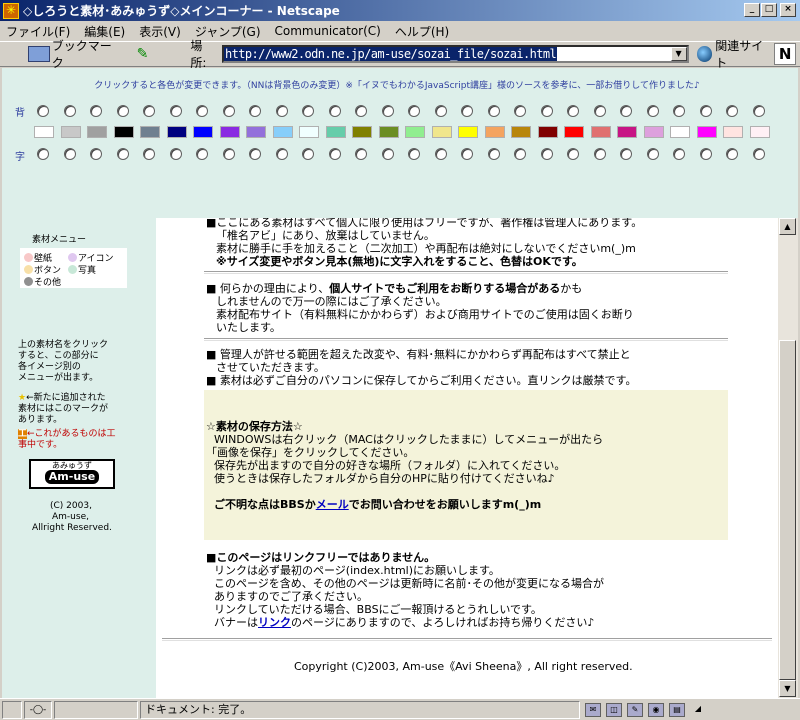 This screenshot has width=800, height=720. What do you see at coordinates (72, 528) in the screenshot?
I see `copyright-line-3: Allright Reserved.` at bounding box center [72, 528].